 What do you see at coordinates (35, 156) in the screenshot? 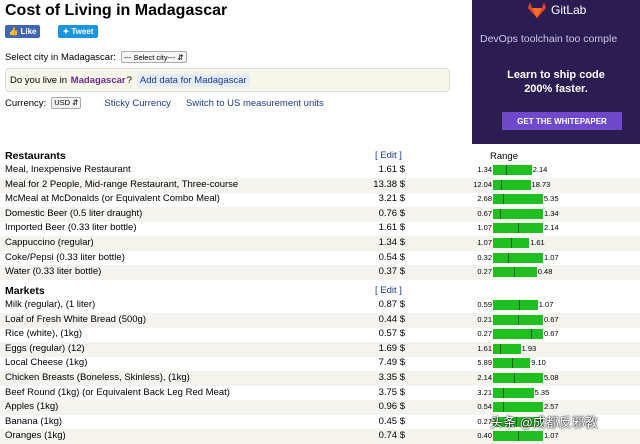
I see `restaurants-heading: Restaurants` at bounding box center [35, 156].